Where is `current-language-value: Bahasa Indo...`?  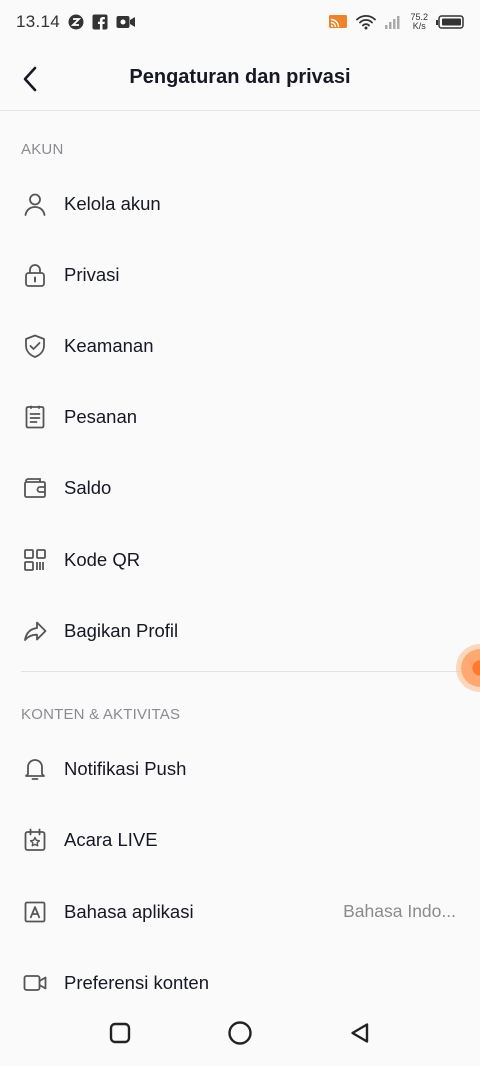 current-language-value: Bahasa Indo... is located at coordinates (399, 911).